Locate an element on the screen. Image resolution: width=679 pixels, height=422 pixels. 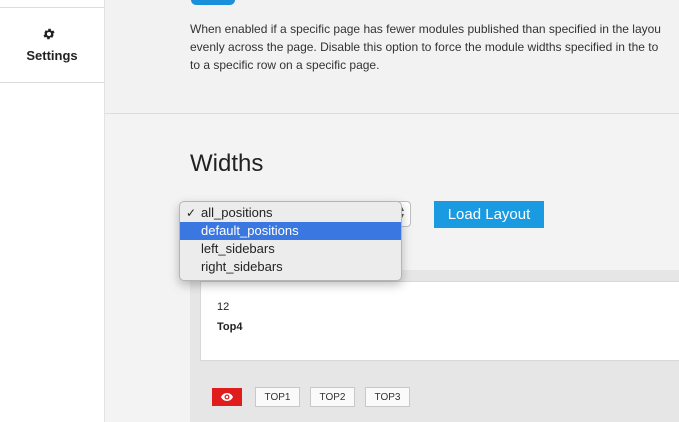
load-layout-button: Load Layout is located at coordinates (489, 214).